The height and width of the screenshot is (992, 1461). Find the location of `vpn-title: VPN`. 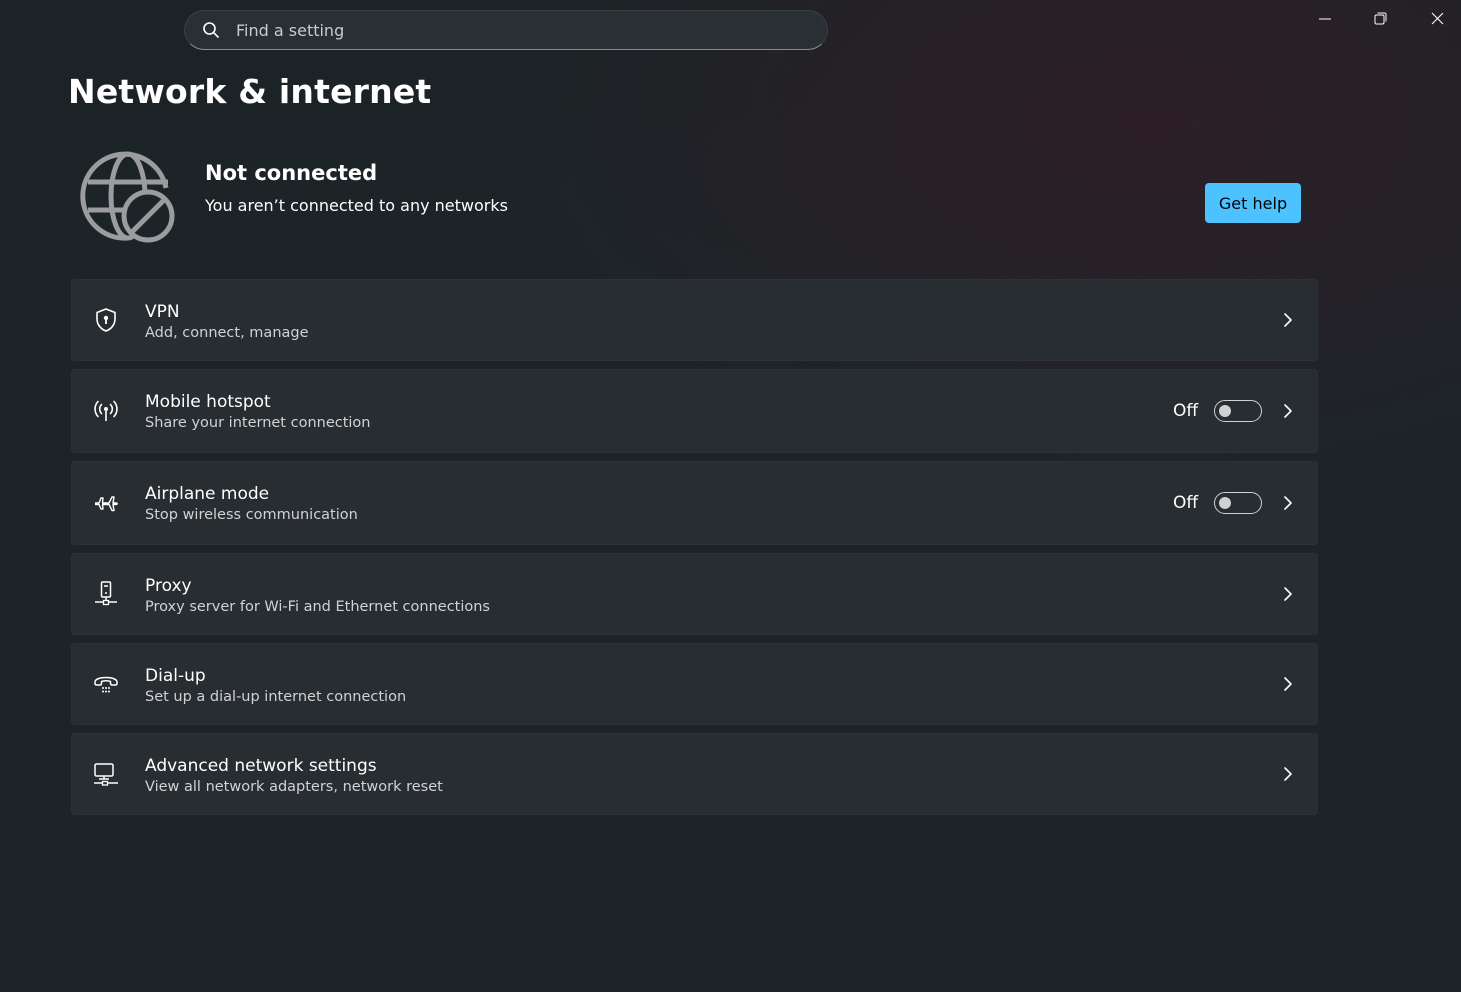

vpn-title: VPN is located at coordinates (162, 312).